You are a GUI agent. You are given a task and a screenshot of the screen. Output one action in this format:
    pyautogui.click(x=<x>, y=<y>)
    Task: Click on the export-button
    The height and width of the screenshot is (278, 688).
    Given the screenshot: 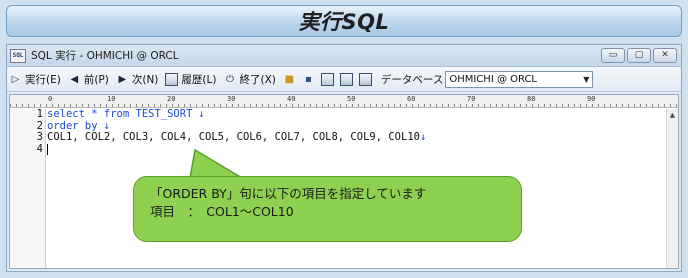 What is the action you would take?
    pyautogui.click(x=366, y=79)
    